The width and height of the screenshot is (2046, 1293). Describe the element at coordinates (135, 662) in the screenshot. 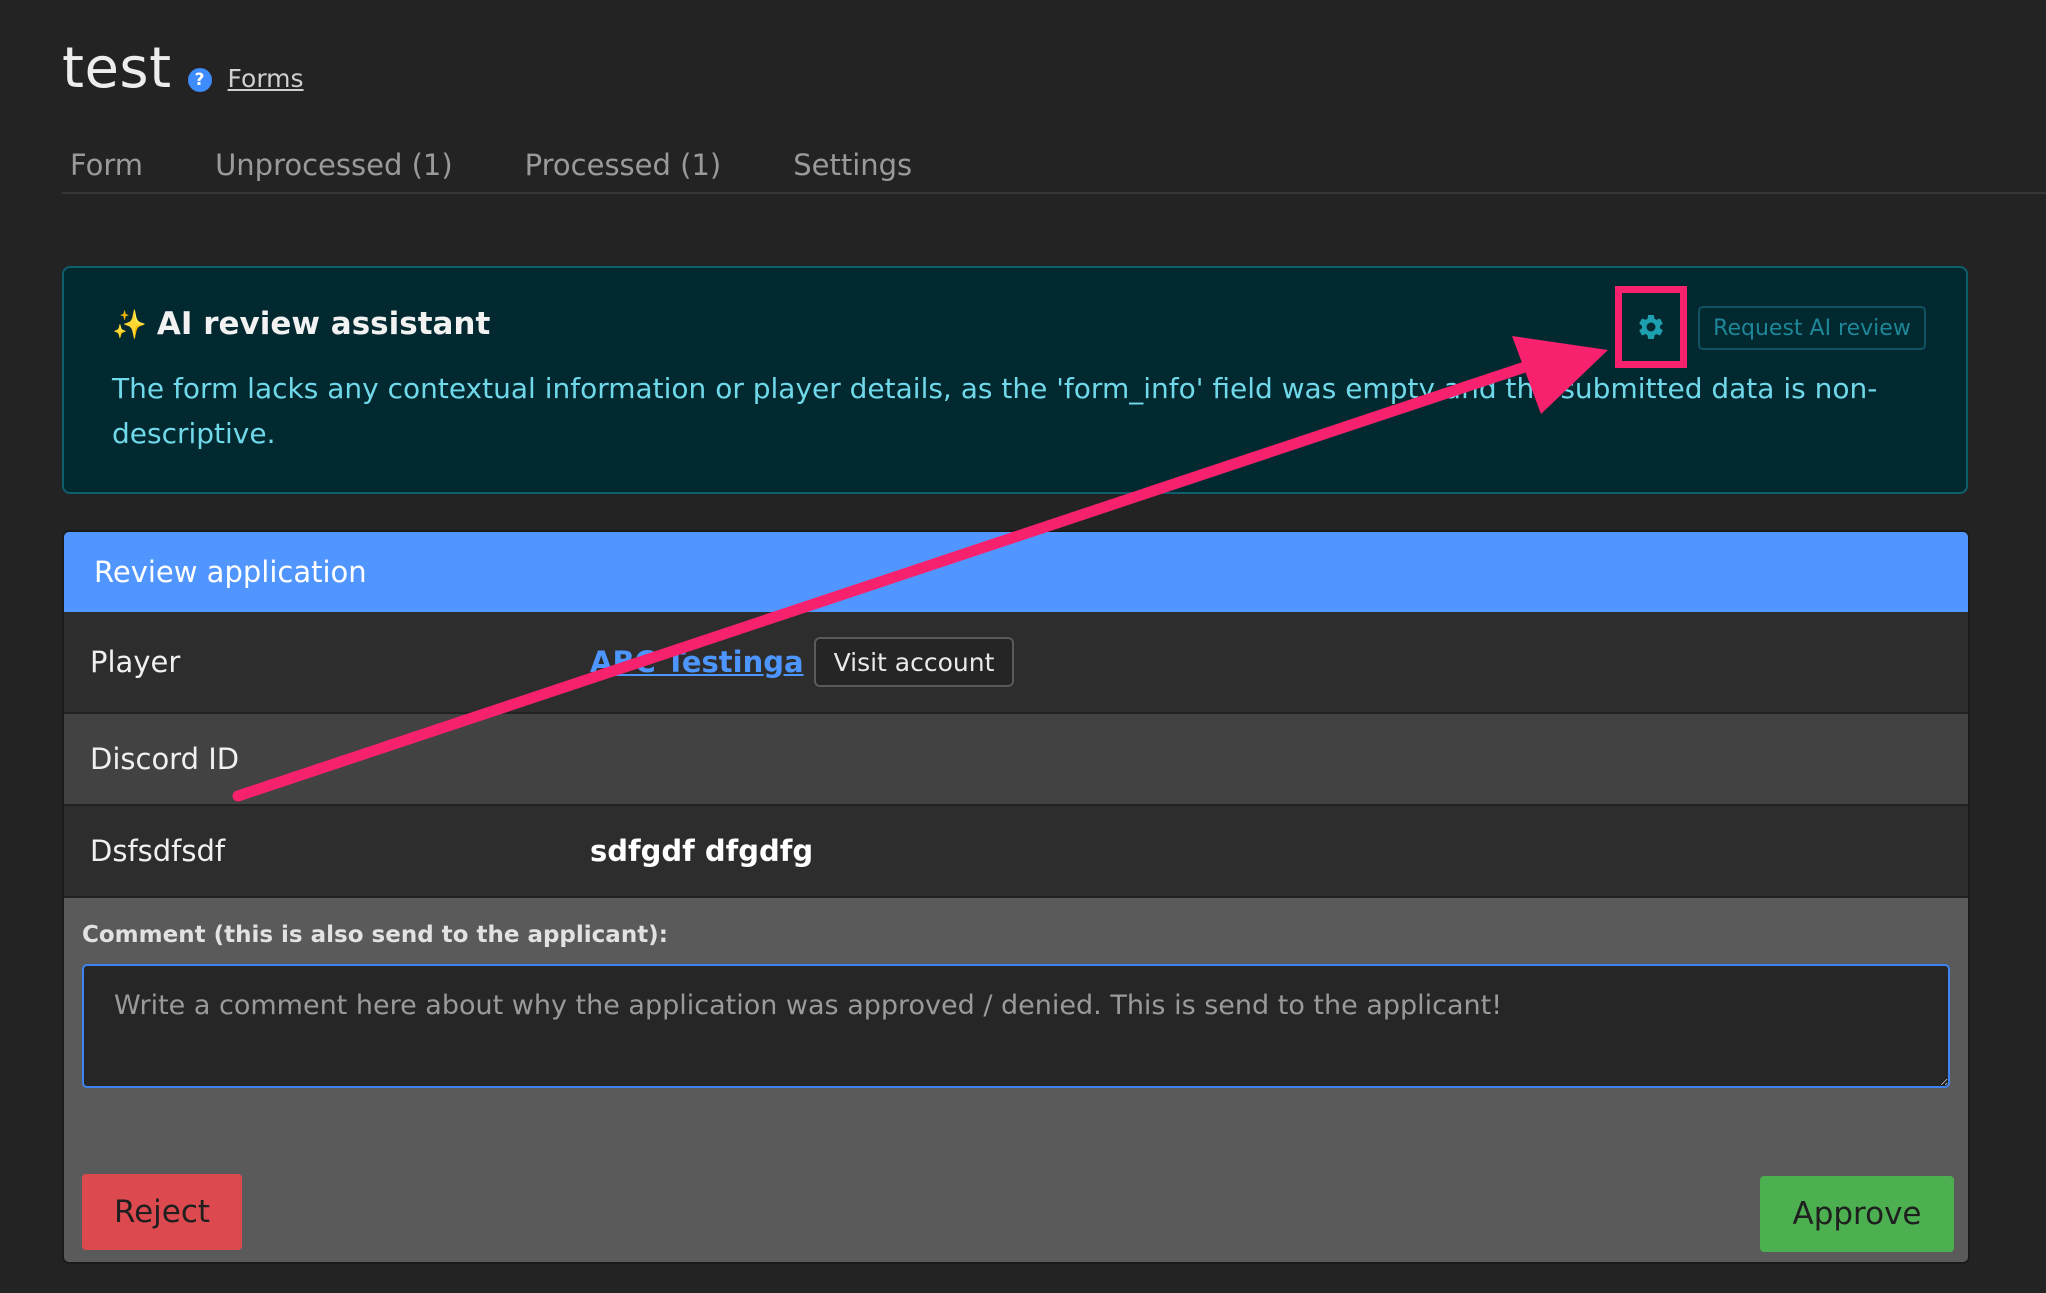

I see `player-label: Player` at that location.